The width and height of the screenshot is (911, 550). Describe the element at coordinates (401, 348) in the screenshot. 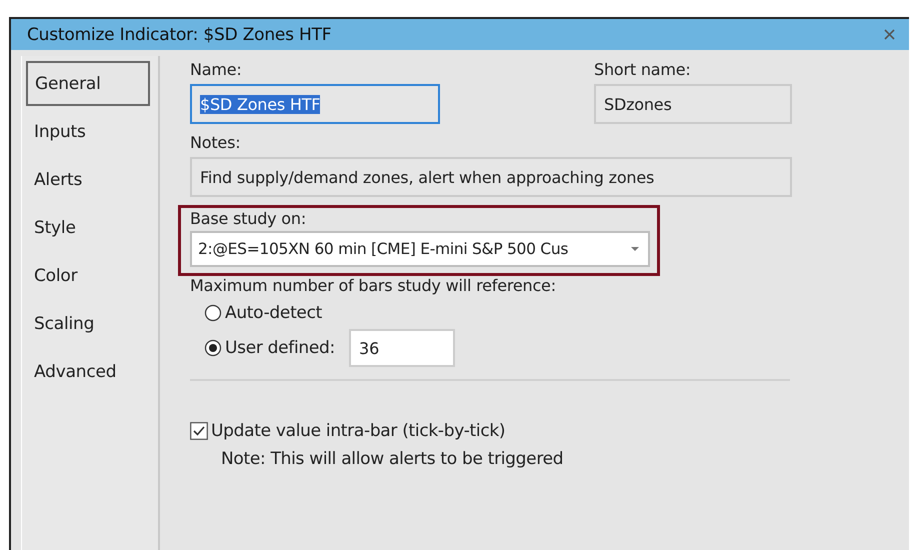

I see `input-field: 36` at that location.